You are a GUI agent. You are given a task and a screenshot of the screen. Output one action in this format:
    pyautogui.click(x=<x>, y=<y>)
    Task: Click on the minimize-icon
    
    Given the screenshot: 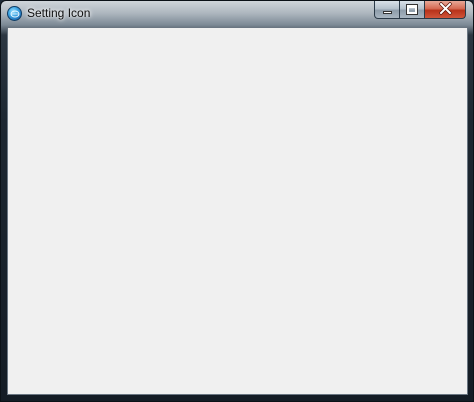 What is the action you would take?
    pyautogui.click(x=387, y=12)
    